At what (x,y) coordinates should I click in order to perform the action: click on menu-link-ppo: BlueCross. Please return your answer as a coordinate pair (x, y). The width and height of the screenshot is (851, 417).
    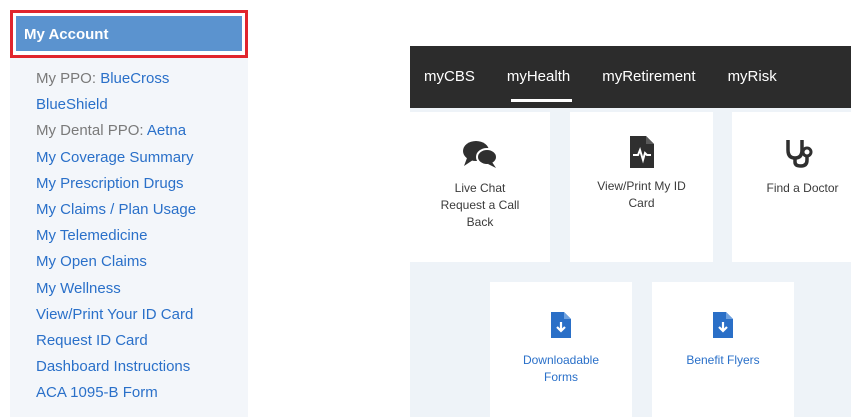
    Looking at the image, I should click on (134, 78).